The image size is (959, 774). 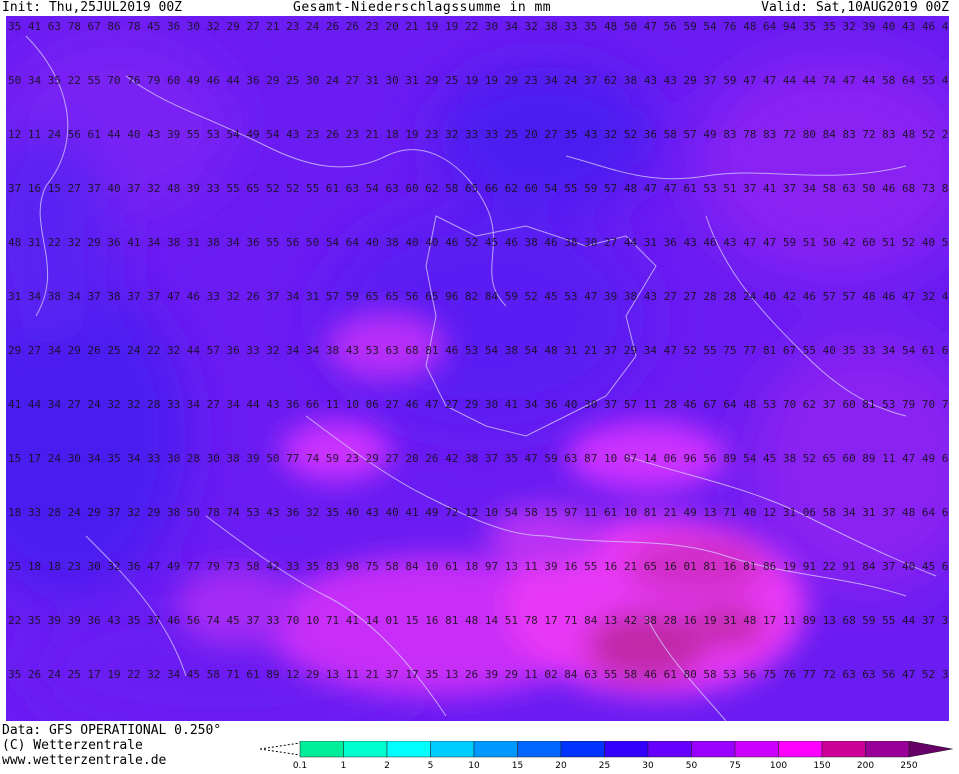 What do you see at coordinates (387, 765) in the screenshot?
I see `legend-tick-label: 2` at bounding box center [387, 765].